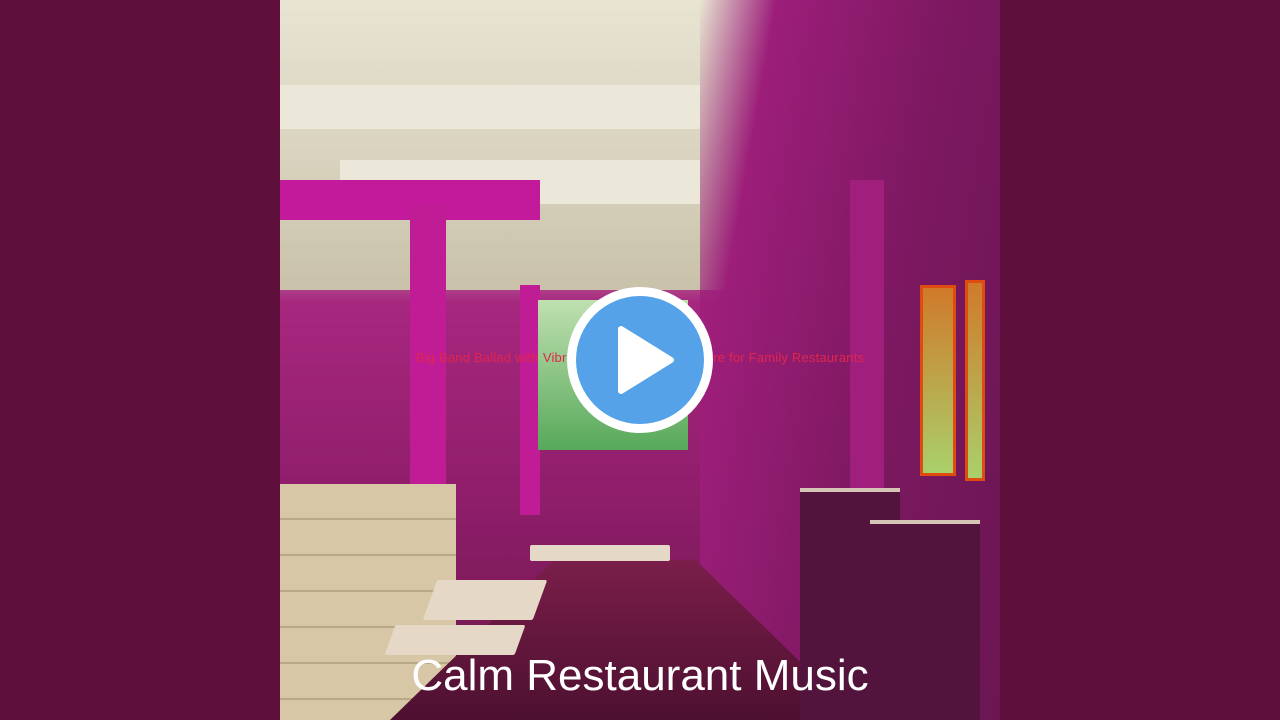 The width and height of the screenshot is (1280, 720). What do you see at coordinates (490, 107) in the screenshot?
I see `artwork-ceiling-beam` at bounding box center [490, 107].